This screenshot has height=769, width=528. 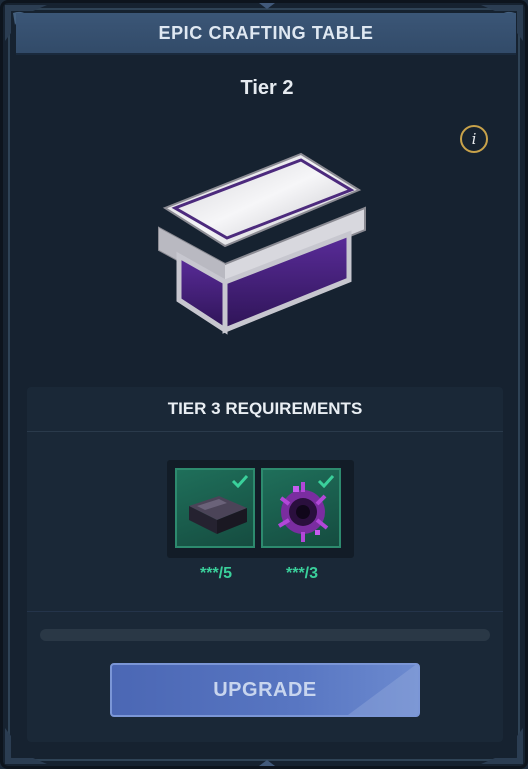 I want to click on current-tier-label: Tier 2, so click(x=267, y=88).